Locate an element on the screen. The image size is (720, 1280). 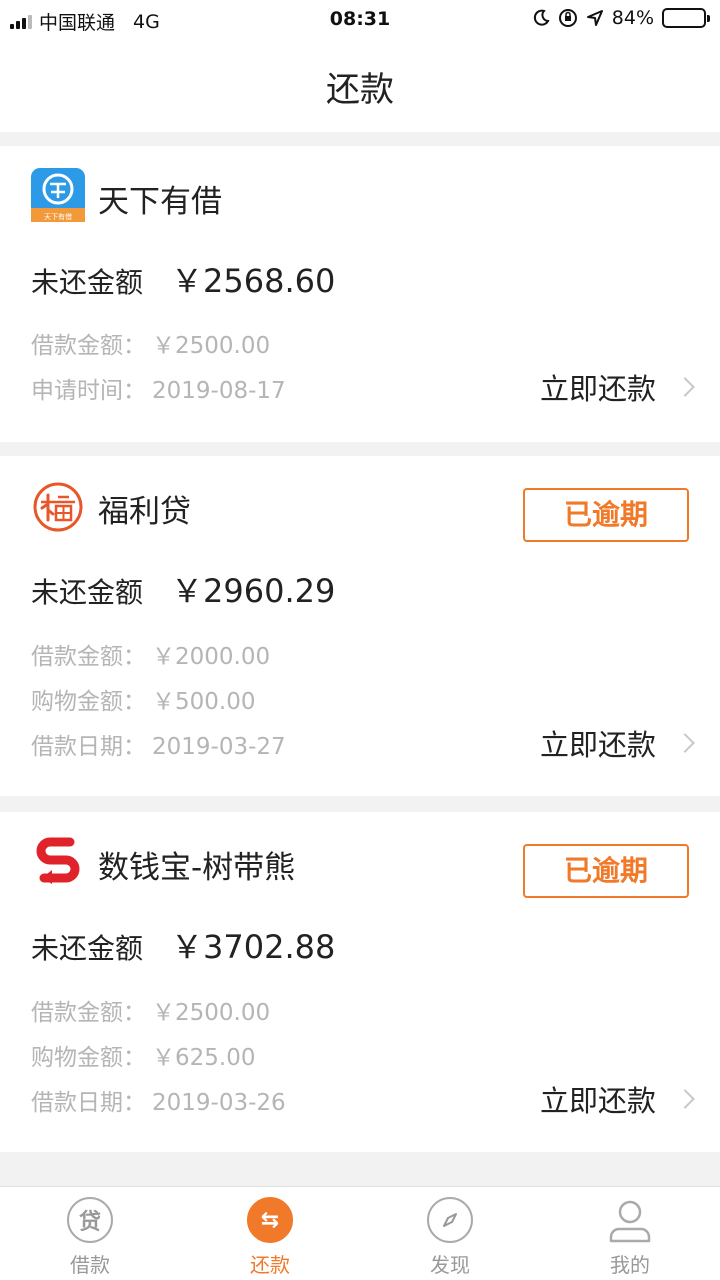
lender-name: 数钱宝-树带熊 is located at coordinates (197, 868).